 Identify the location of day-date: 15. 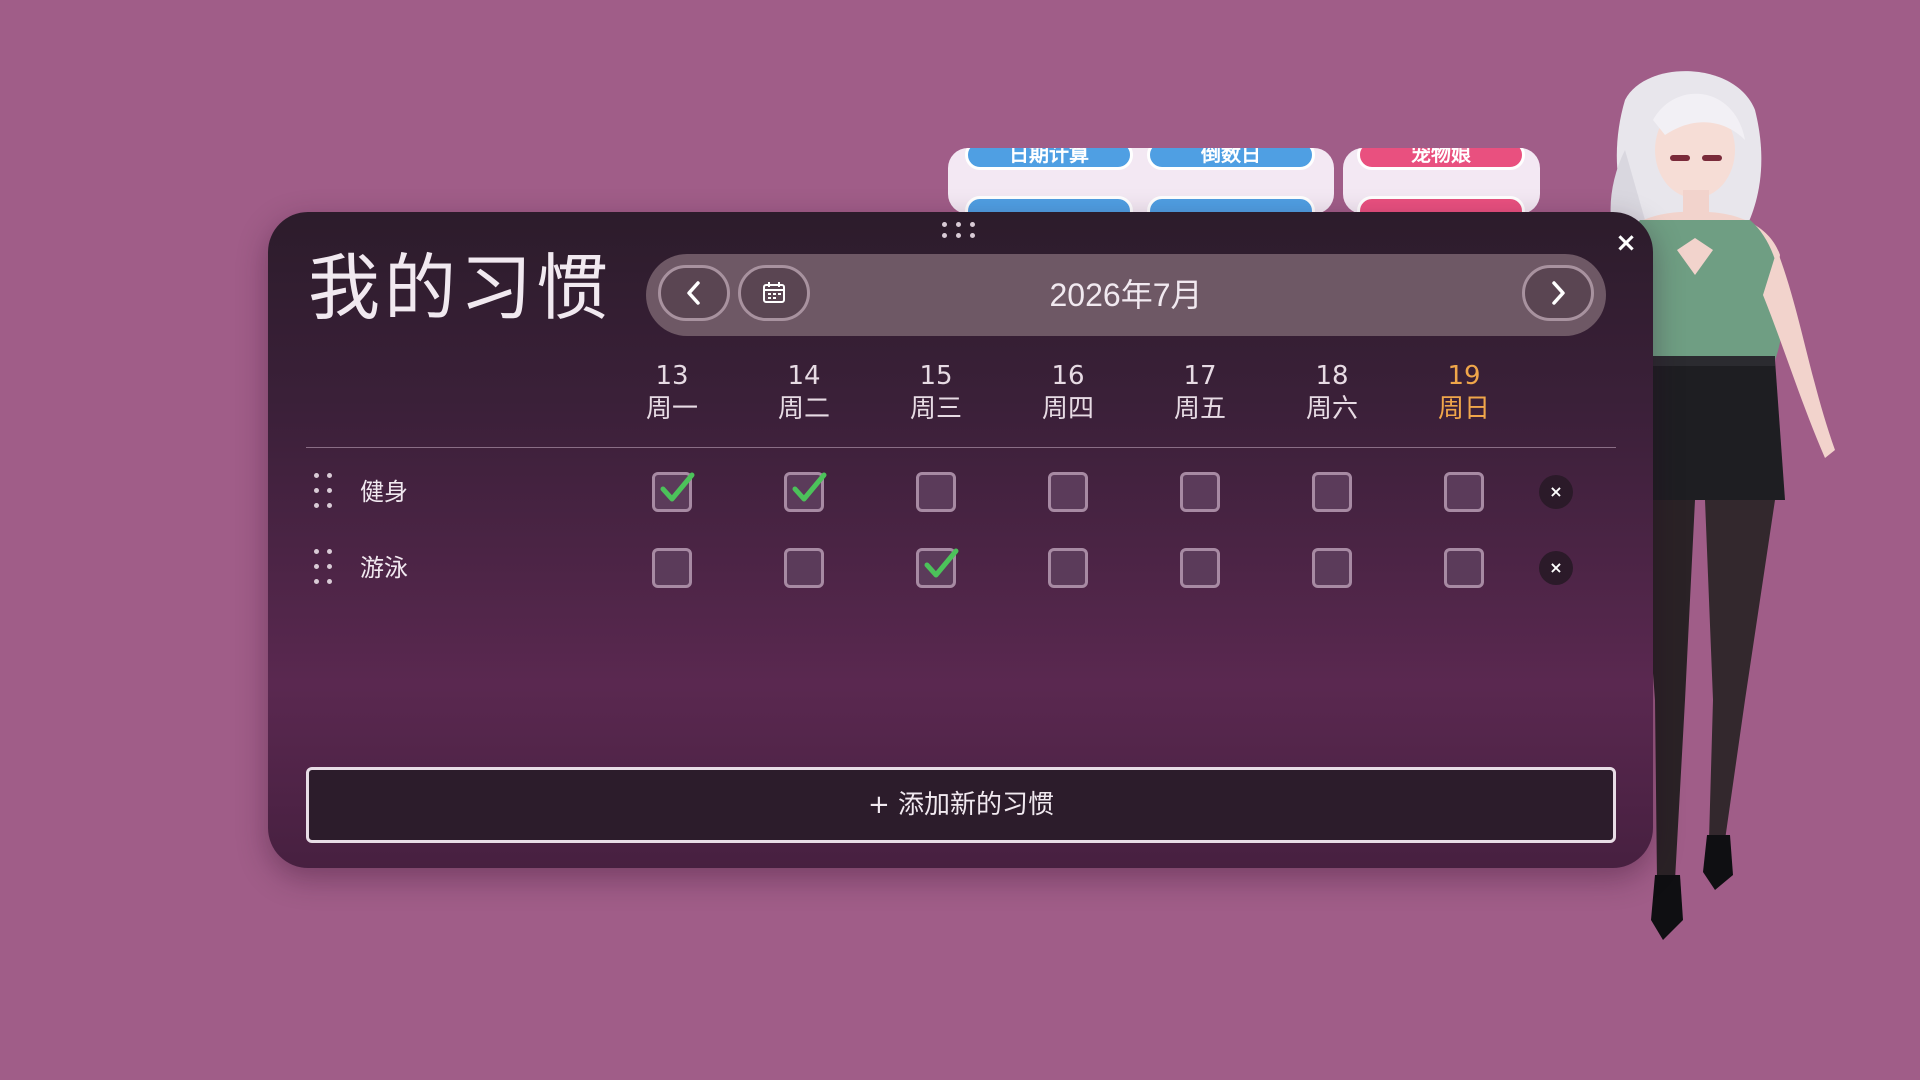
(936, 376).